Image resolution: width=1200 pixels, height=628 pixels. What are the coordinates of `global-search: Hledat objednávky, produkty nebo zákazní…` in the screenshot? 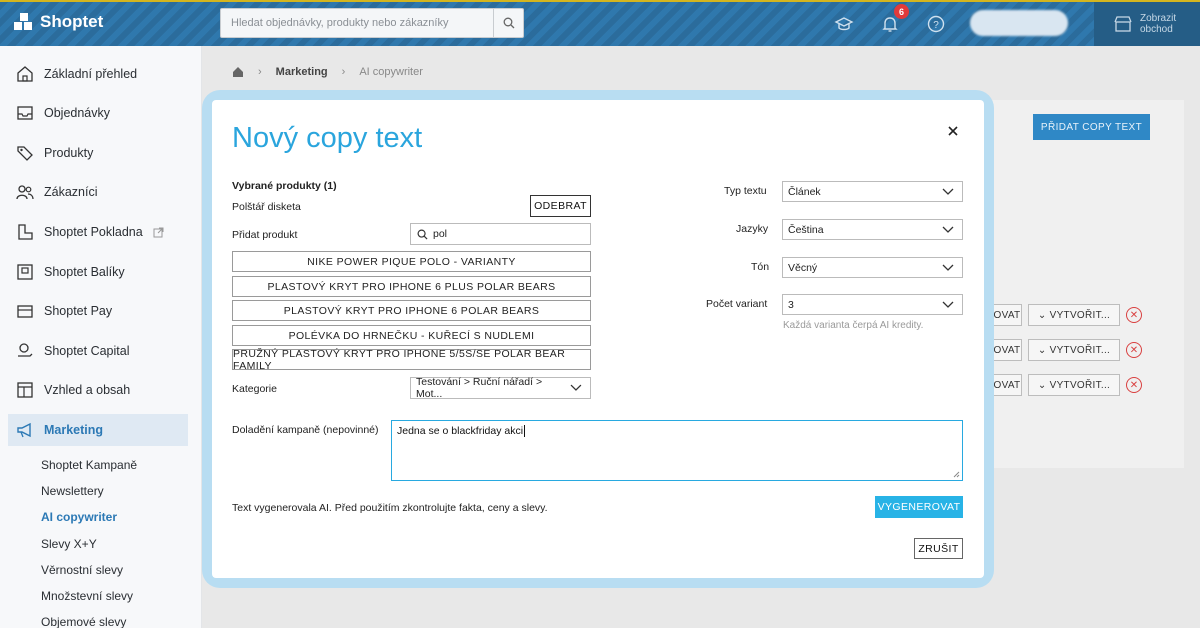 It's located at (372, 23).